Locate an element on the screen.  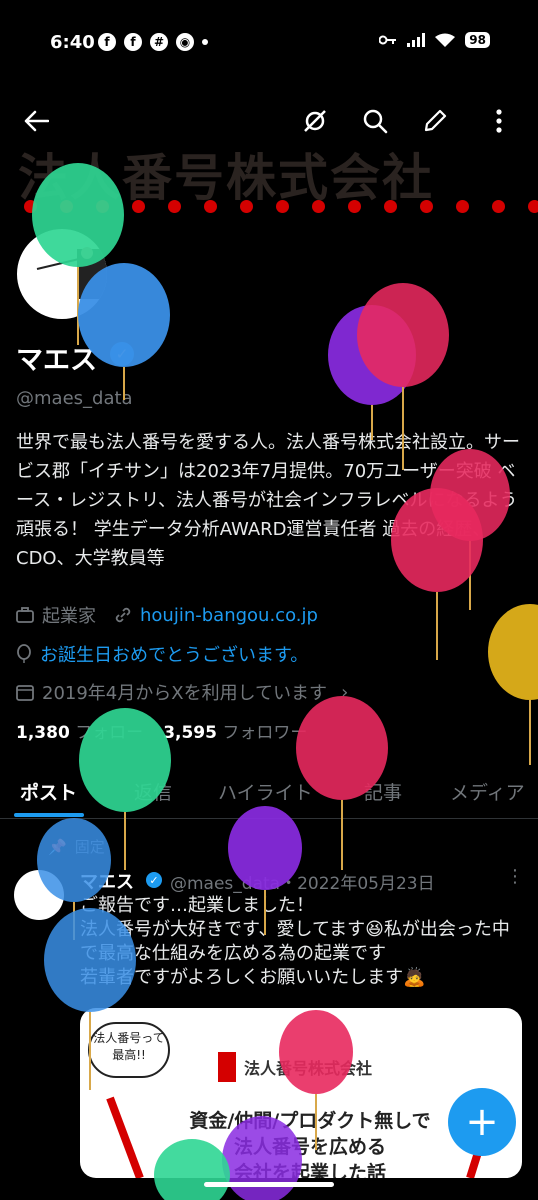
balloon-green is located at coordinates (192, 1169).